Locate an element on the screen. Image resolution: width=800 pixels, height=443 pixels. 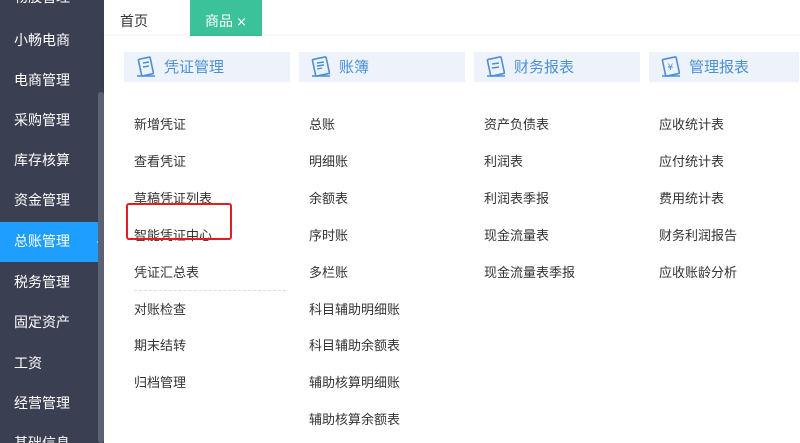
menu-item-subject-aux-detail: 科目辅助明细账 is located at coordinates (354, 311).